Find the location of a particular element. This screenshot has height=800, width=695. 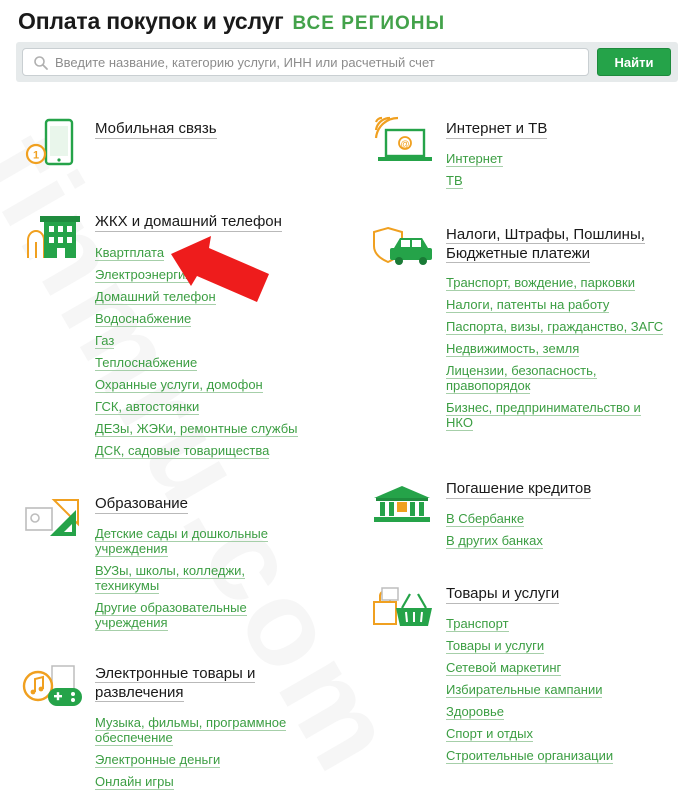

page-title: Оплата покупок и услуг is located at coordinates (151, 21).